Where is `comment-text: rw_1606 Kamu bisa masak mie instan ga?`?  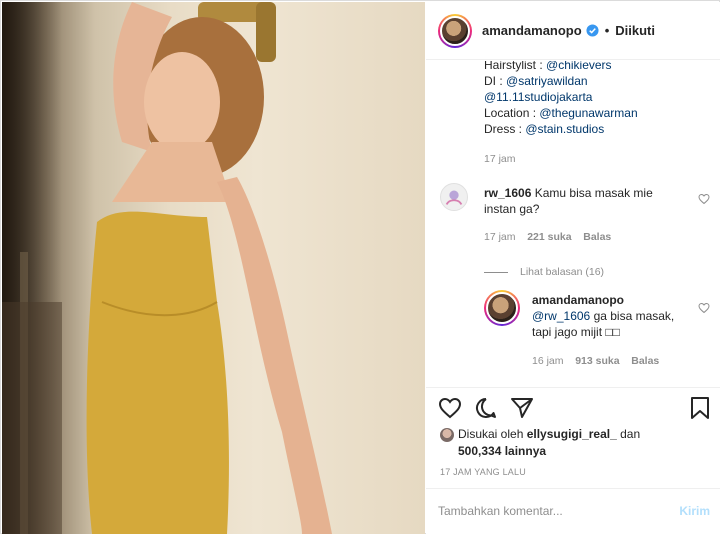
comment-text: rw_1606 Kamu bisa masak mie instan ga? is located at coordinates (584, 201).